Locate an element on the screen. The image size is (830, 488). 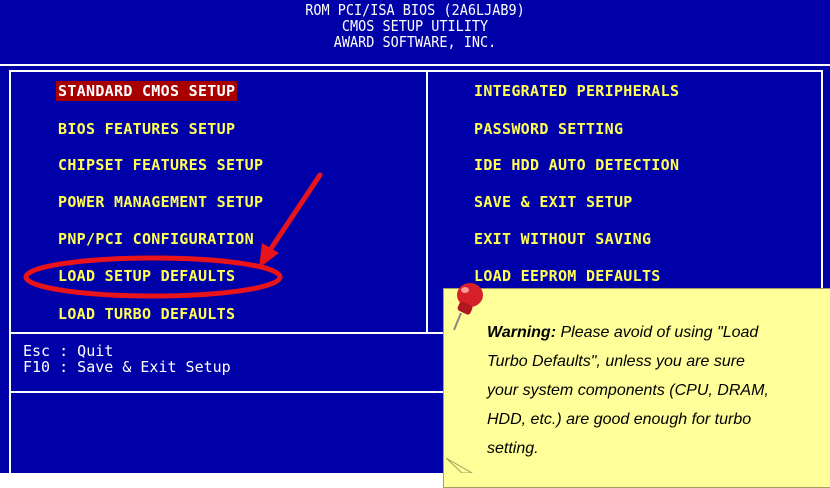
bios-title-line3: AWARD SOFTWARE, INC. is located at coordinates (415, 42).